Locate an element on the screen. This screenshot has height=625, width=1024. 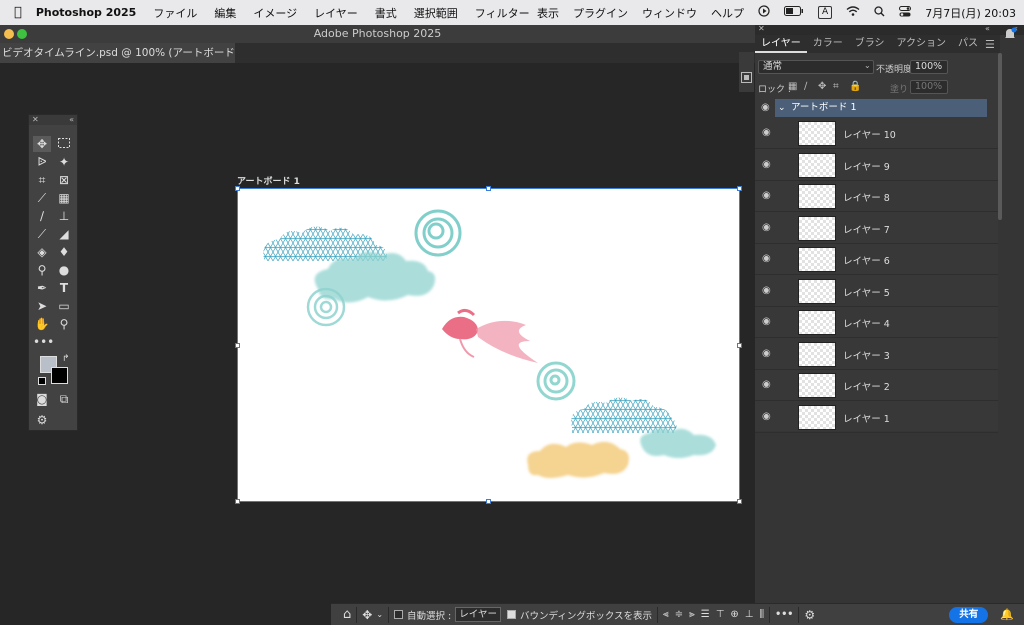
document-tab: ビデオタイムライン.psd @ 100% (アートボード 1, RGB/8#) is located at coordinates (117, 53).